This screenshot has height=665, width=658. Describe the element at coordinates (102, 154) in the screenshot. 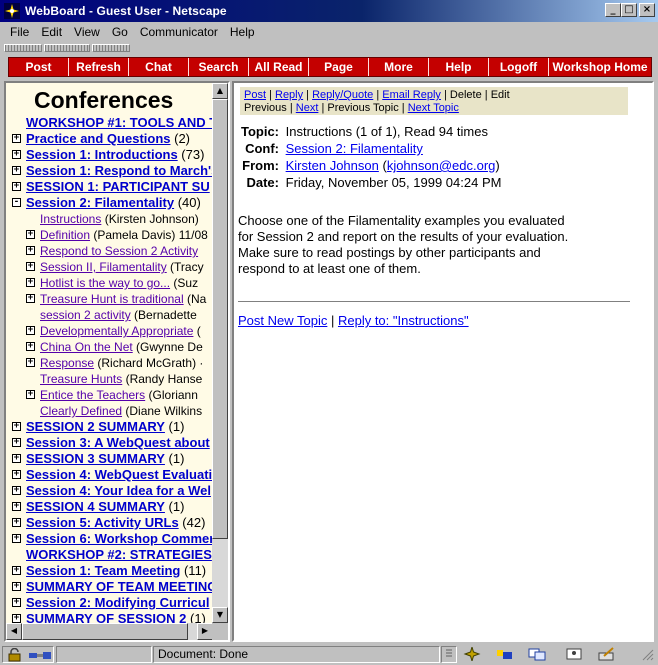

I see `conference-link: Session 1: Introductions` at that location.